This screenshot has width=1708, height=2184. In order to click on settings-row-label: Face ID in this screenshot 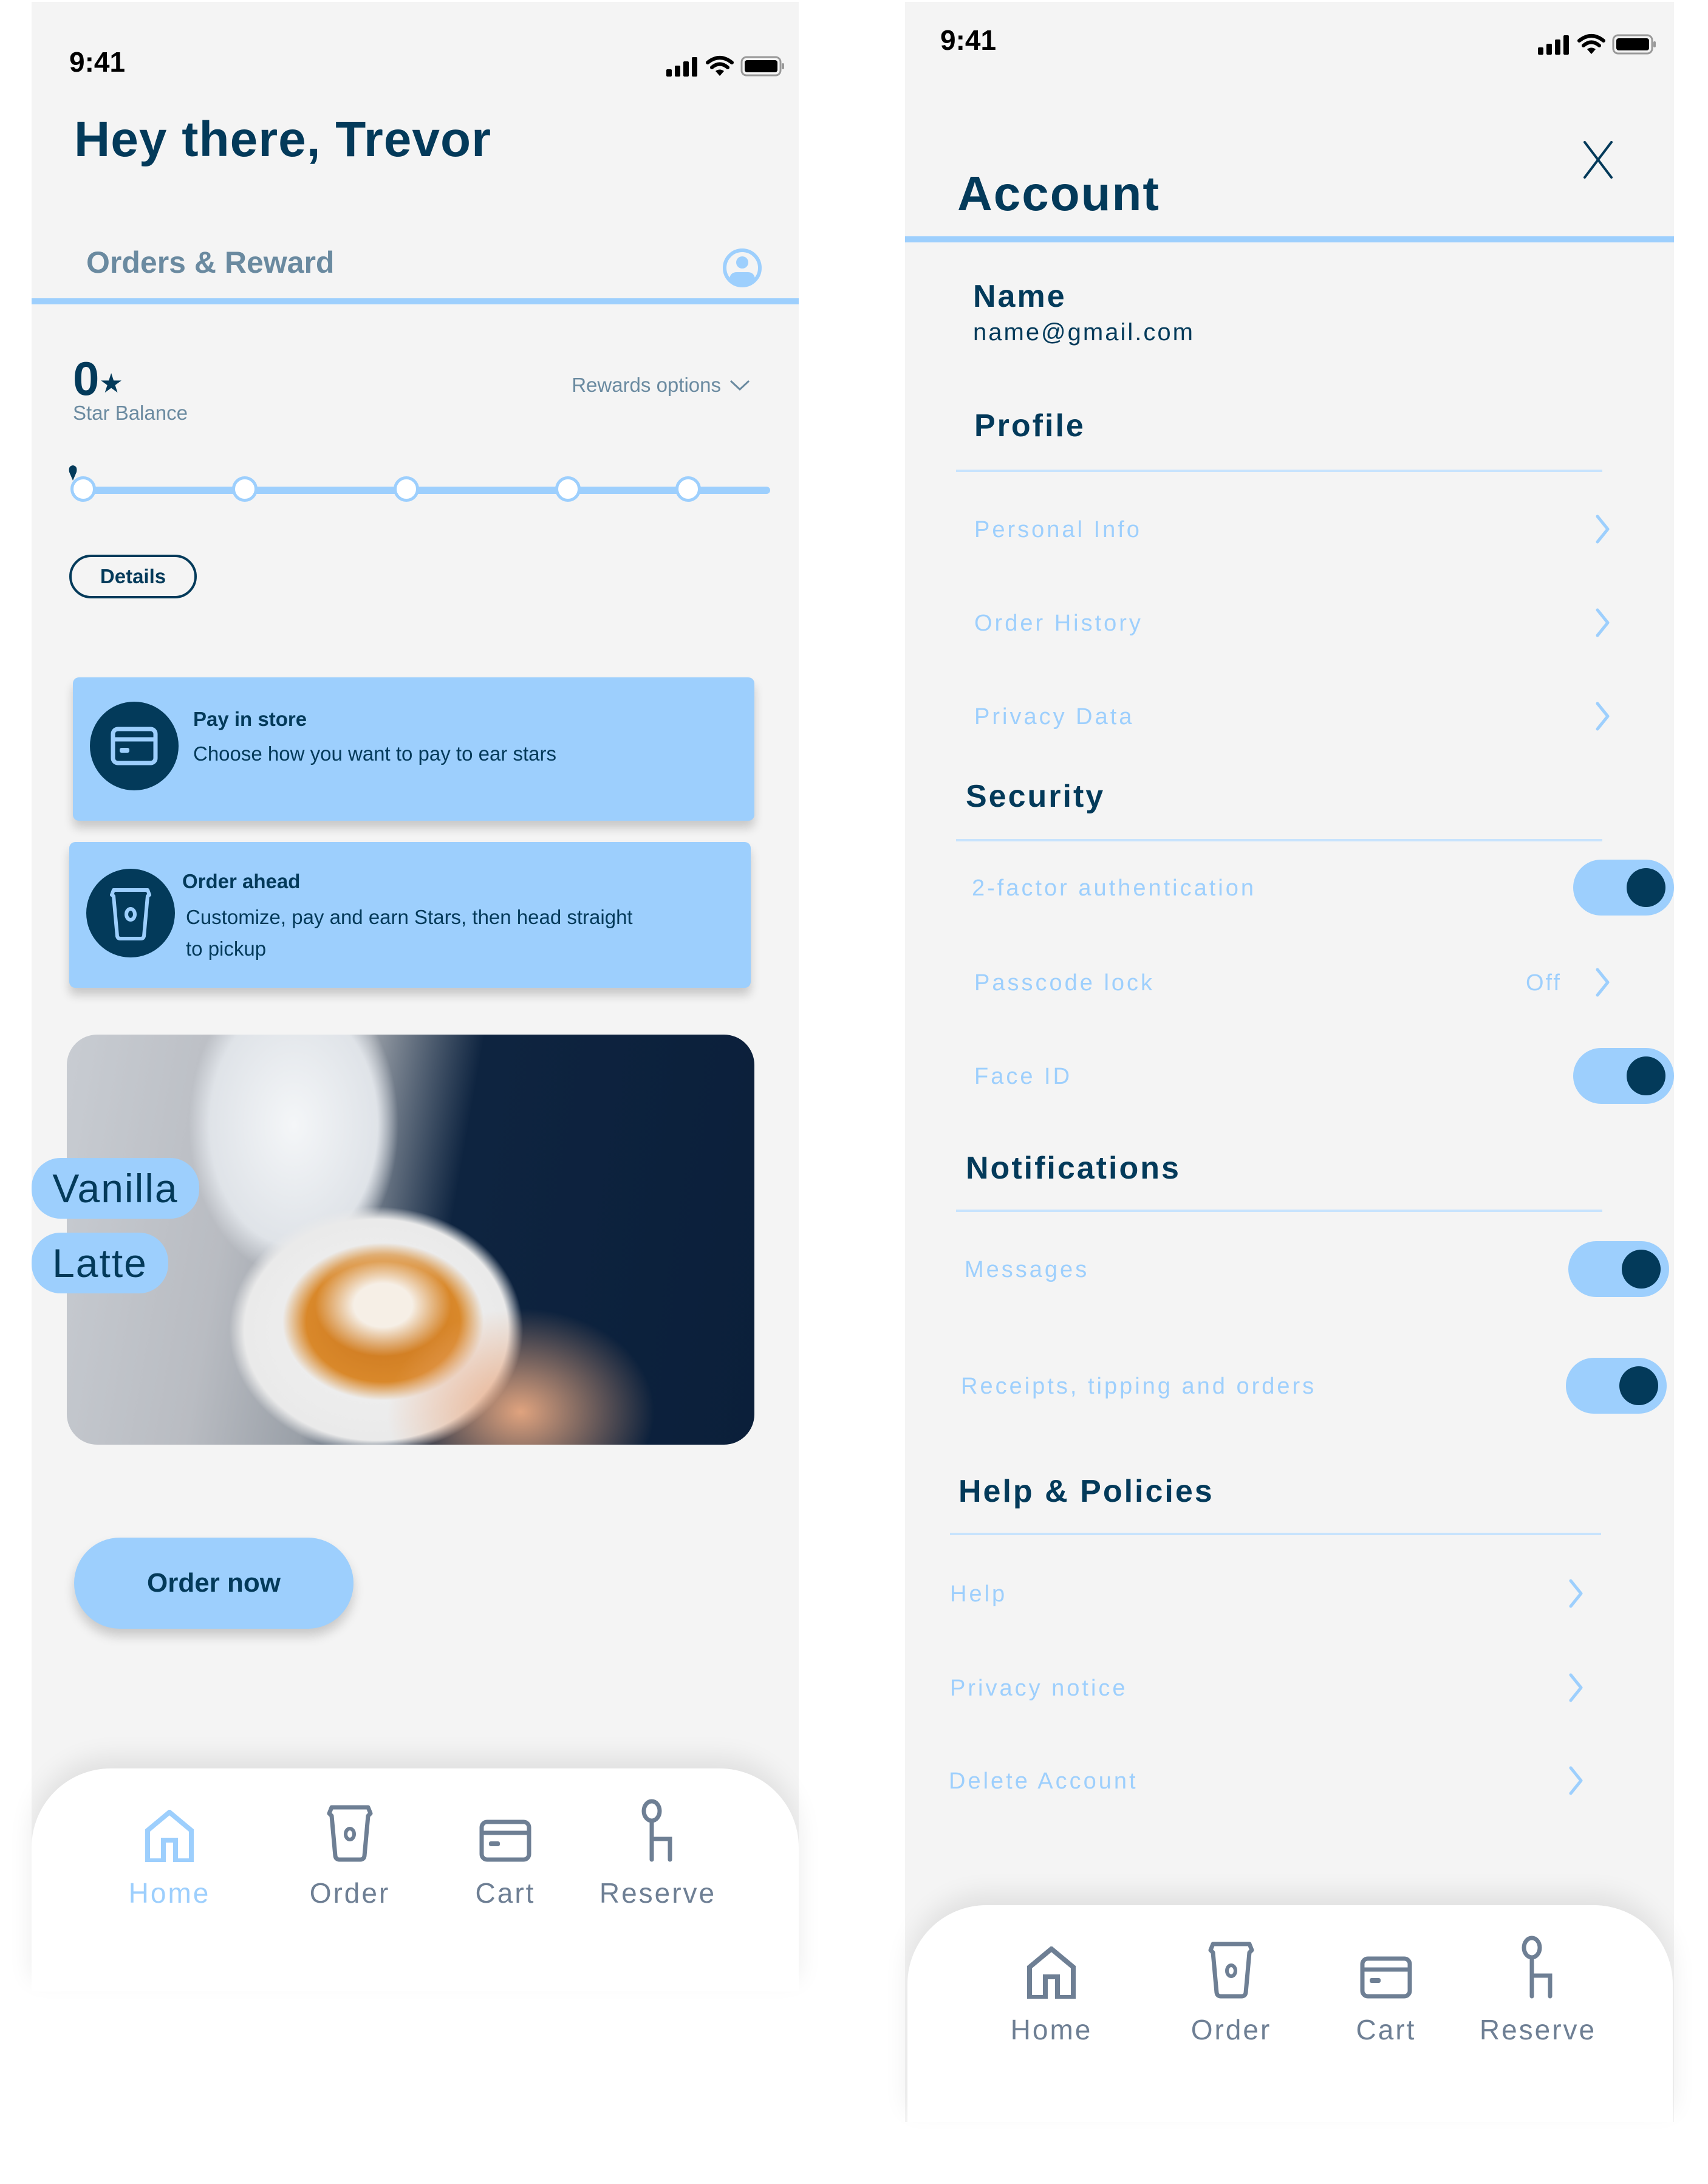, I will do `click(1023, 1076)`.